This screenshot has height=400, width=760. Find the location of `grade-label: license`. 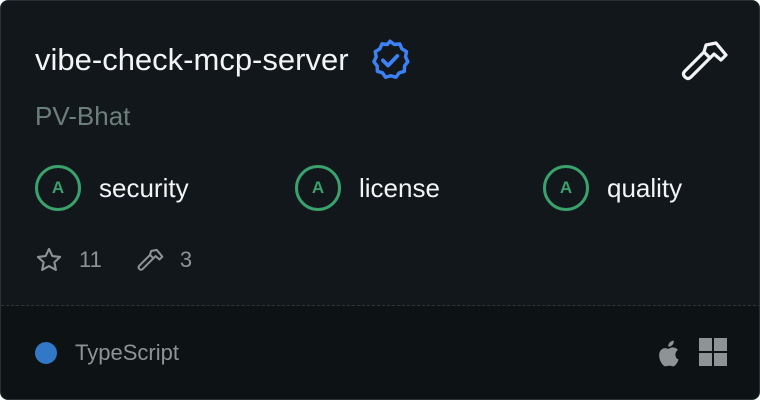

grade-label: license is located at coordinates (399, 188).